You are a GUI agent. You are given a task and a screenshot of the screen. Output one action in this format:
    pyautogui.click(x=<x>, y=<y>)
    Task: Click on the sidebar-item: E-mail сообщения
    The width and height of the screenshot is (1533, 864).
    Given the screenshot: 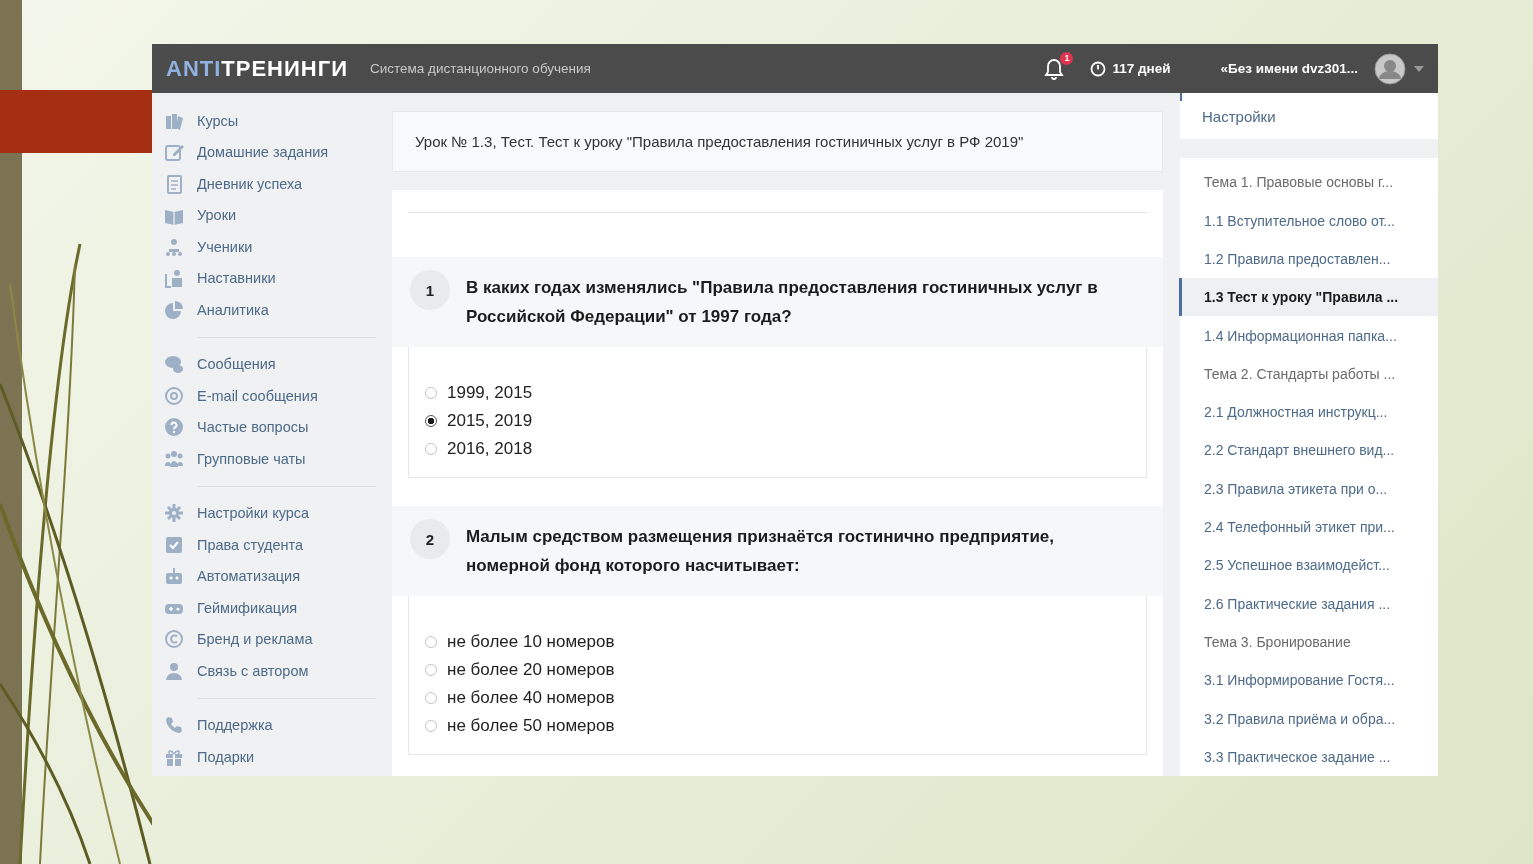 What is the action you would take?
    pyautogui.click(x=270, y=396)
    